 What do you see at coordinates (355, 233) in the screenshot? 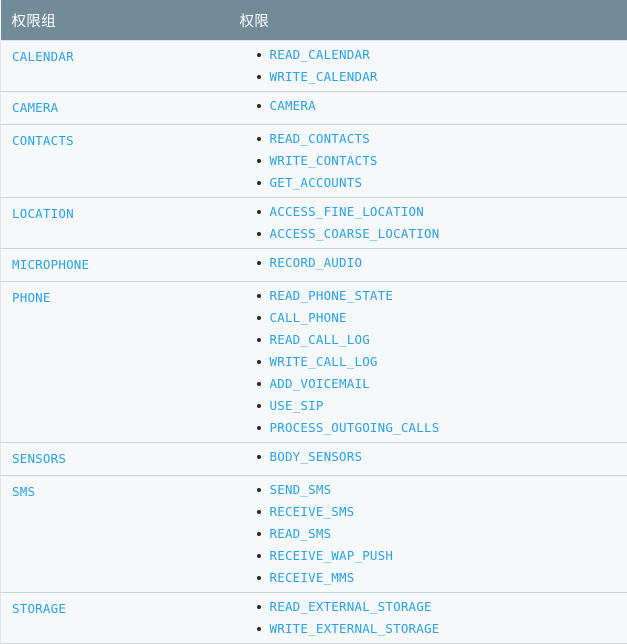
I see `permission-label: ACCESS_COARSE_LOCATION` at bounding box center [355, 233].